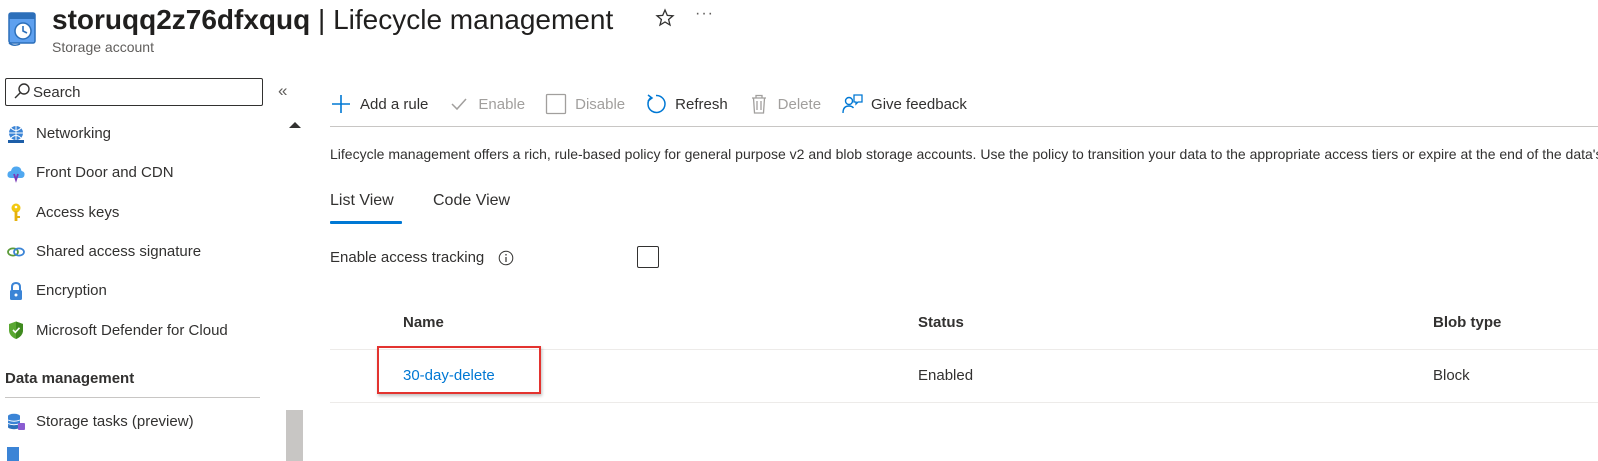  I want to click on storage-account-lifecycle-icon, so click(23, 29).